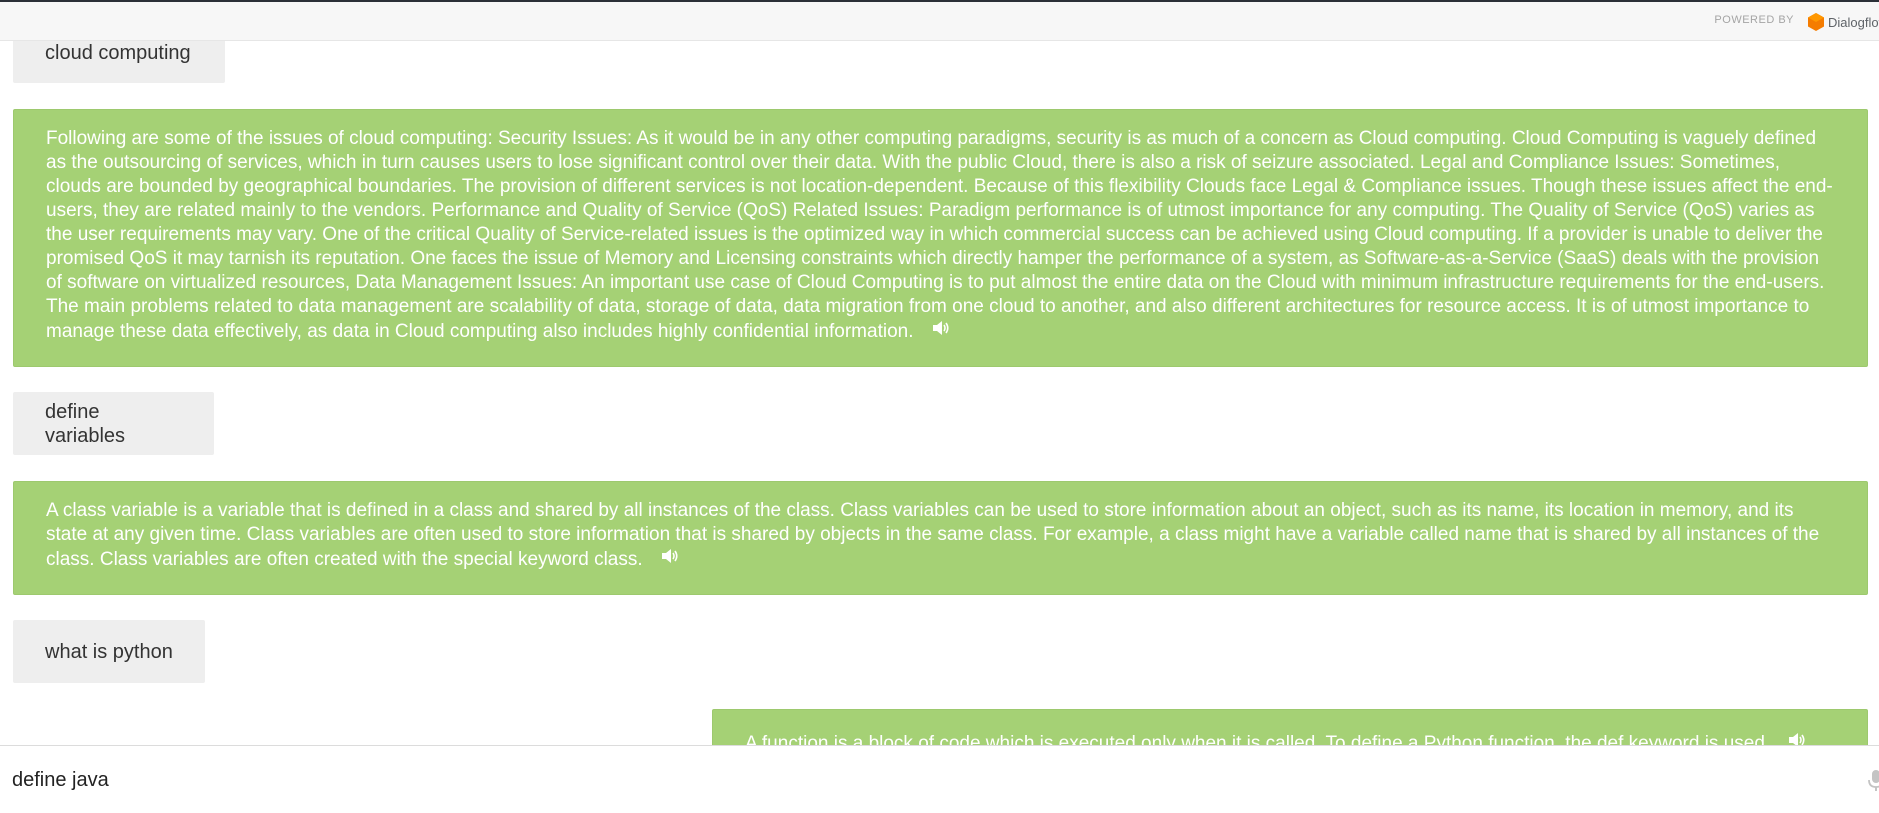 This screenshot has height=813, width=1879. Describe the element at coordinates (1754, 20) in the screenshot. I see `powered-by-label: POWERED BY` at that location.